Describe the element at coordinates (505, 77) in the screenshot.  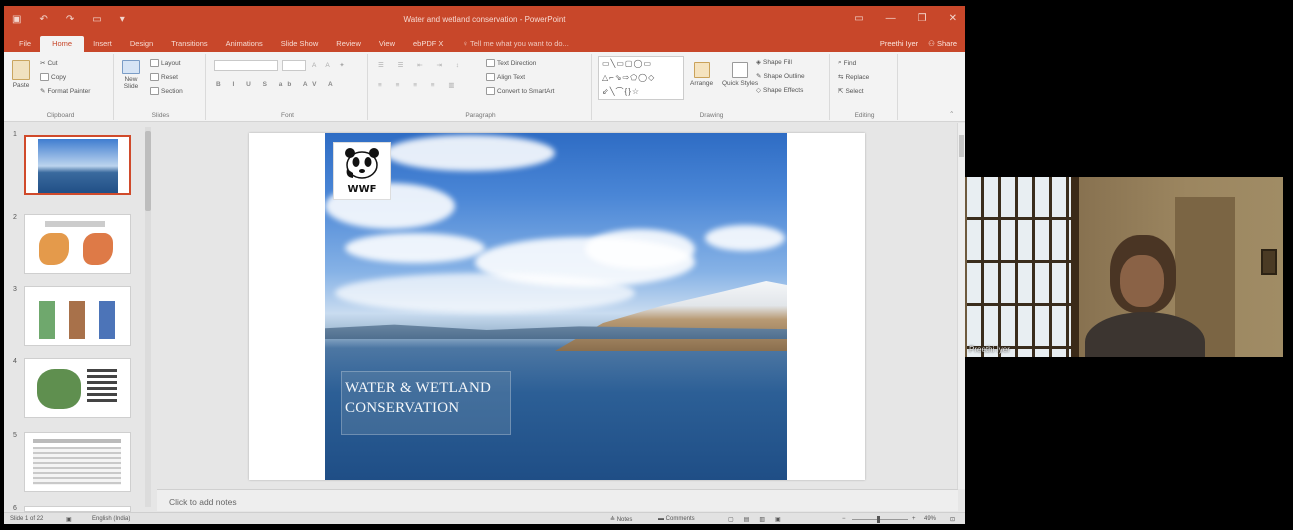
I see `align-text-button: Align Text` at that location.